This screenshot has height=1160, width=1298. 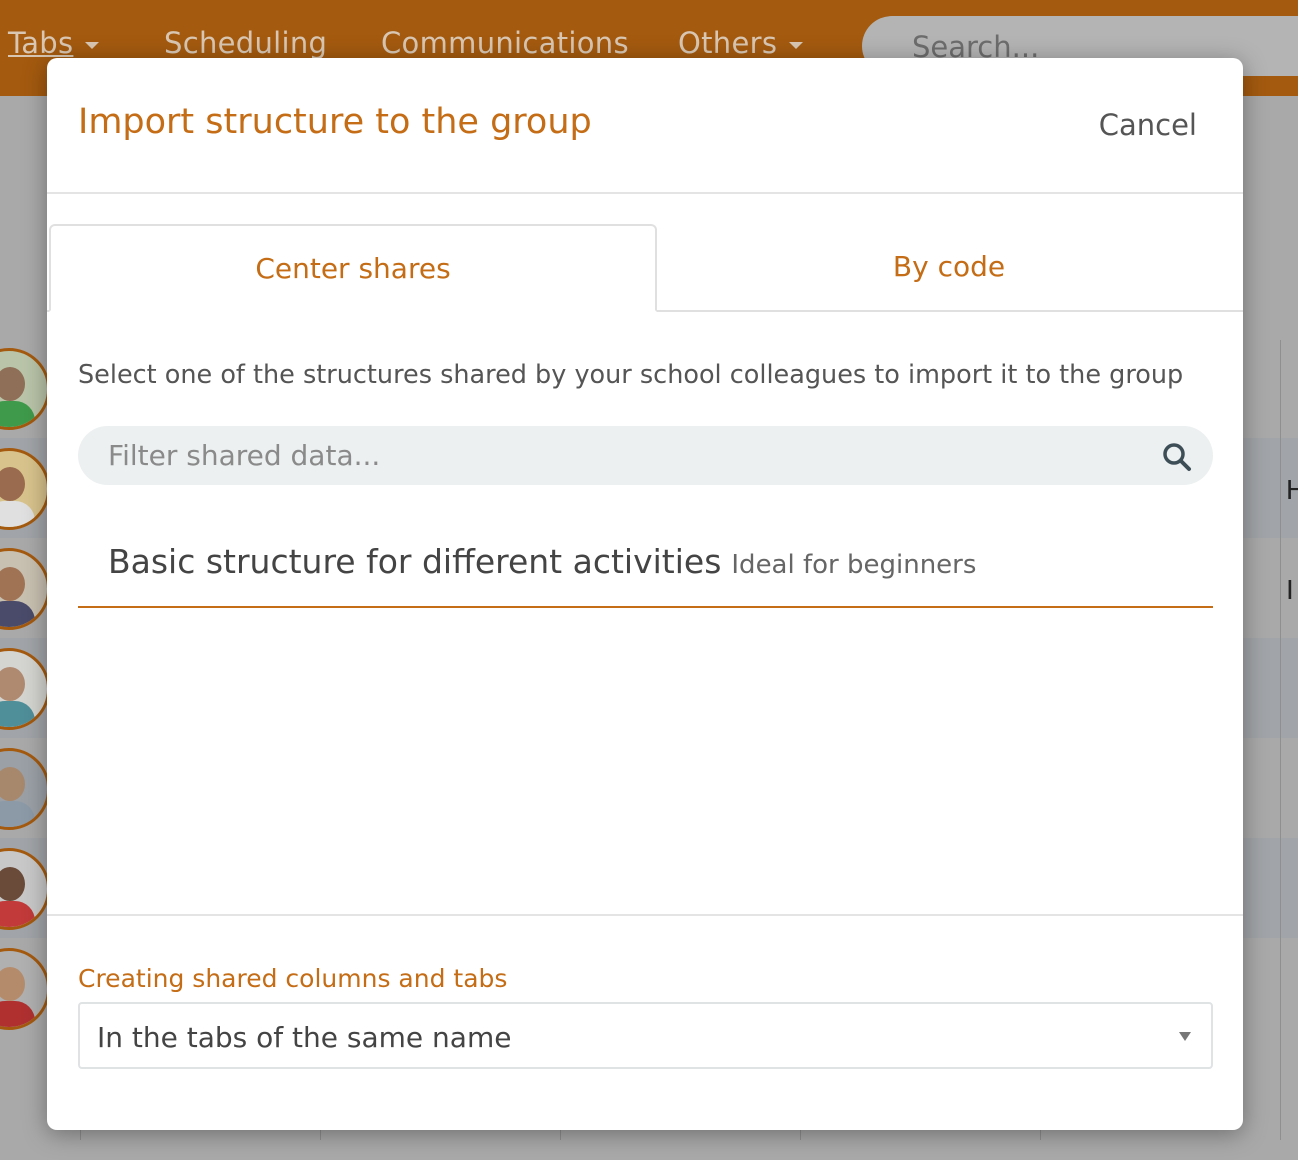 What do you see at coordinates (353, 268) in the screenshot?
I see `tab-center-shares: Center shares` at bounding box center [353, 268].